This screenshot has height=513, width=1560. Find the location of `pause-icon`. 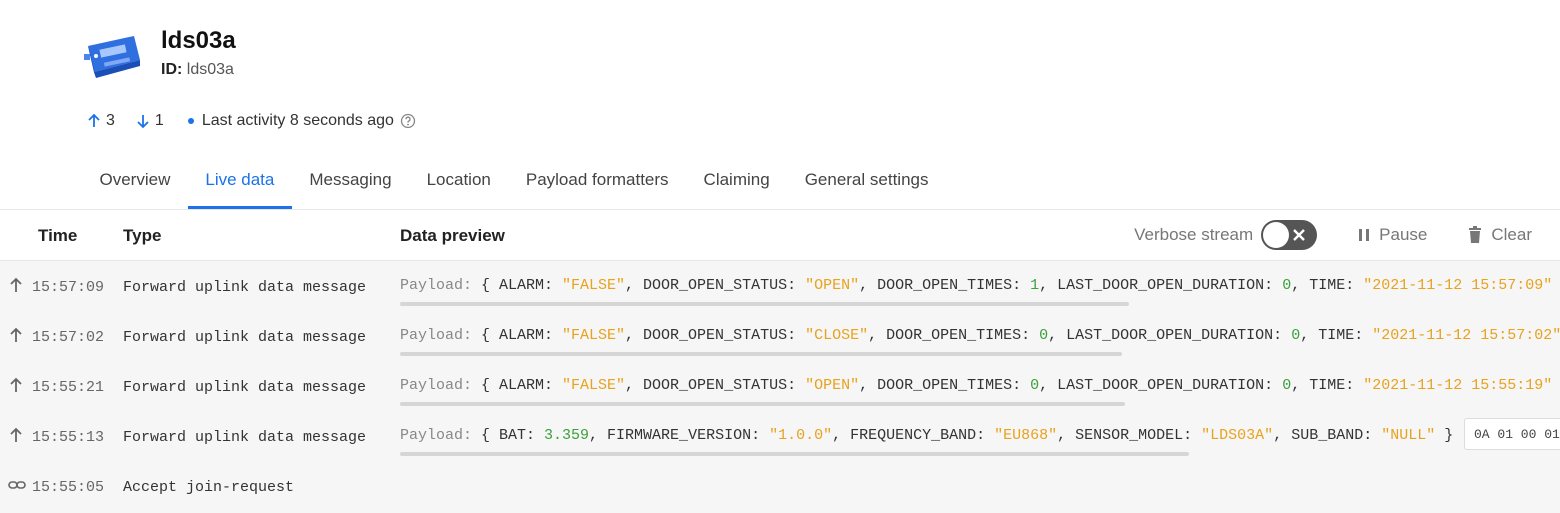

pause-icon is located at coordinates (1364, 235).